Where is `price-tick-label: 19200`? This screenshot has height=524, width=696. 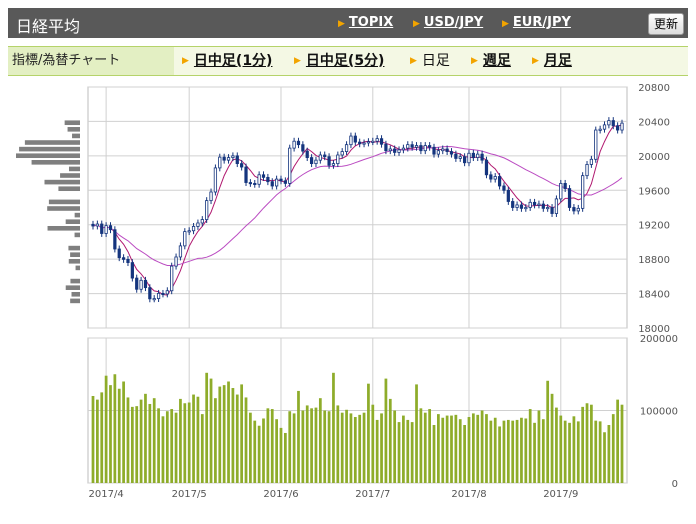
price-tick-label: 19200 is located at coordinates (654, 226).